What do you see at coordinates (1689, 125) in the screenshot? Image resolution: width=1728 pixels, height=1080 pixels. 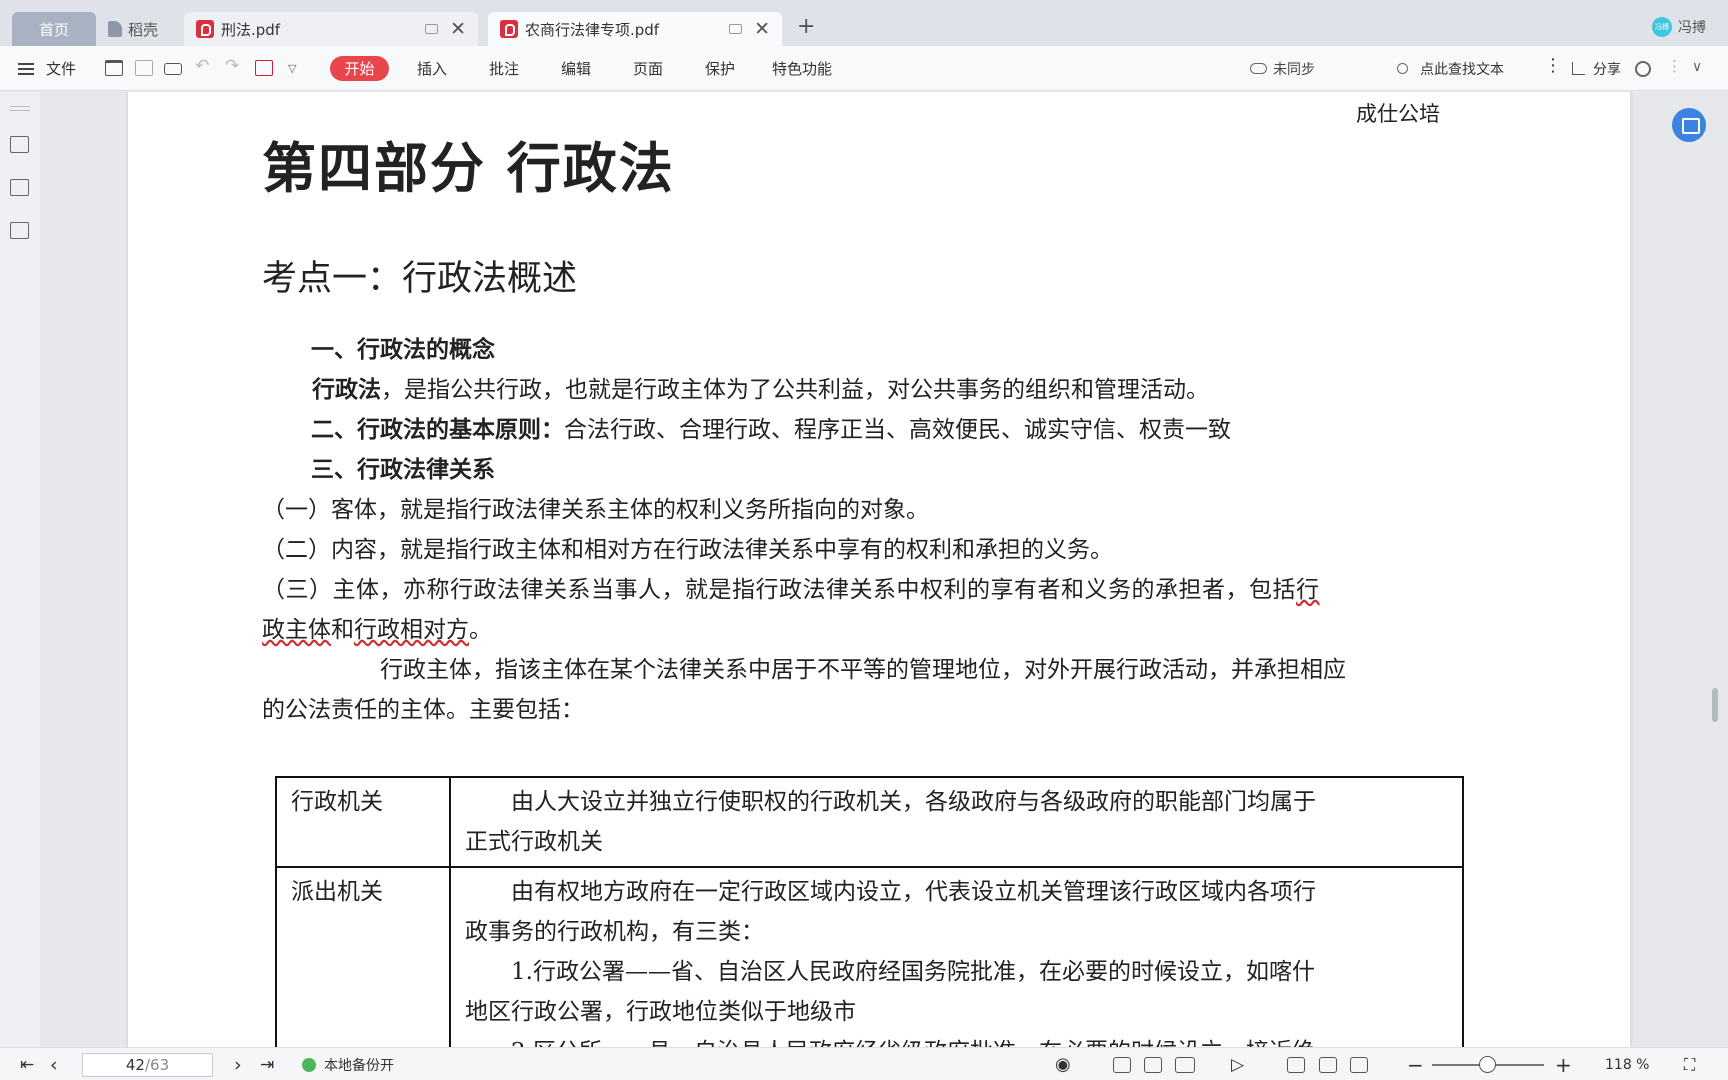 I see `floating-tool-button` at bounding box center [1689, 125].